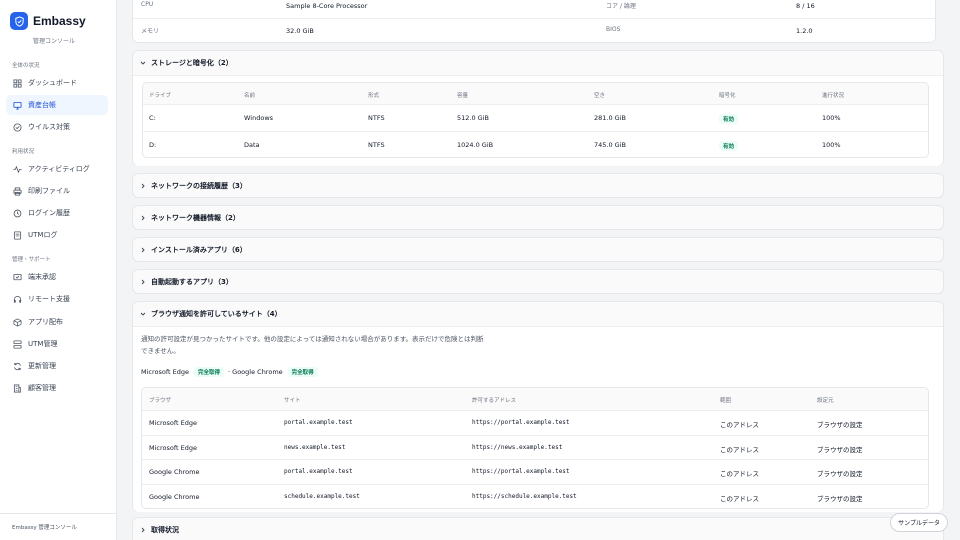 The height and width of the screenshot is (540, 960). Describe the element at coordinates (57, 169) in the screenshot. I see `sidebar-item-activity-log: アクティビティログ` at that location.